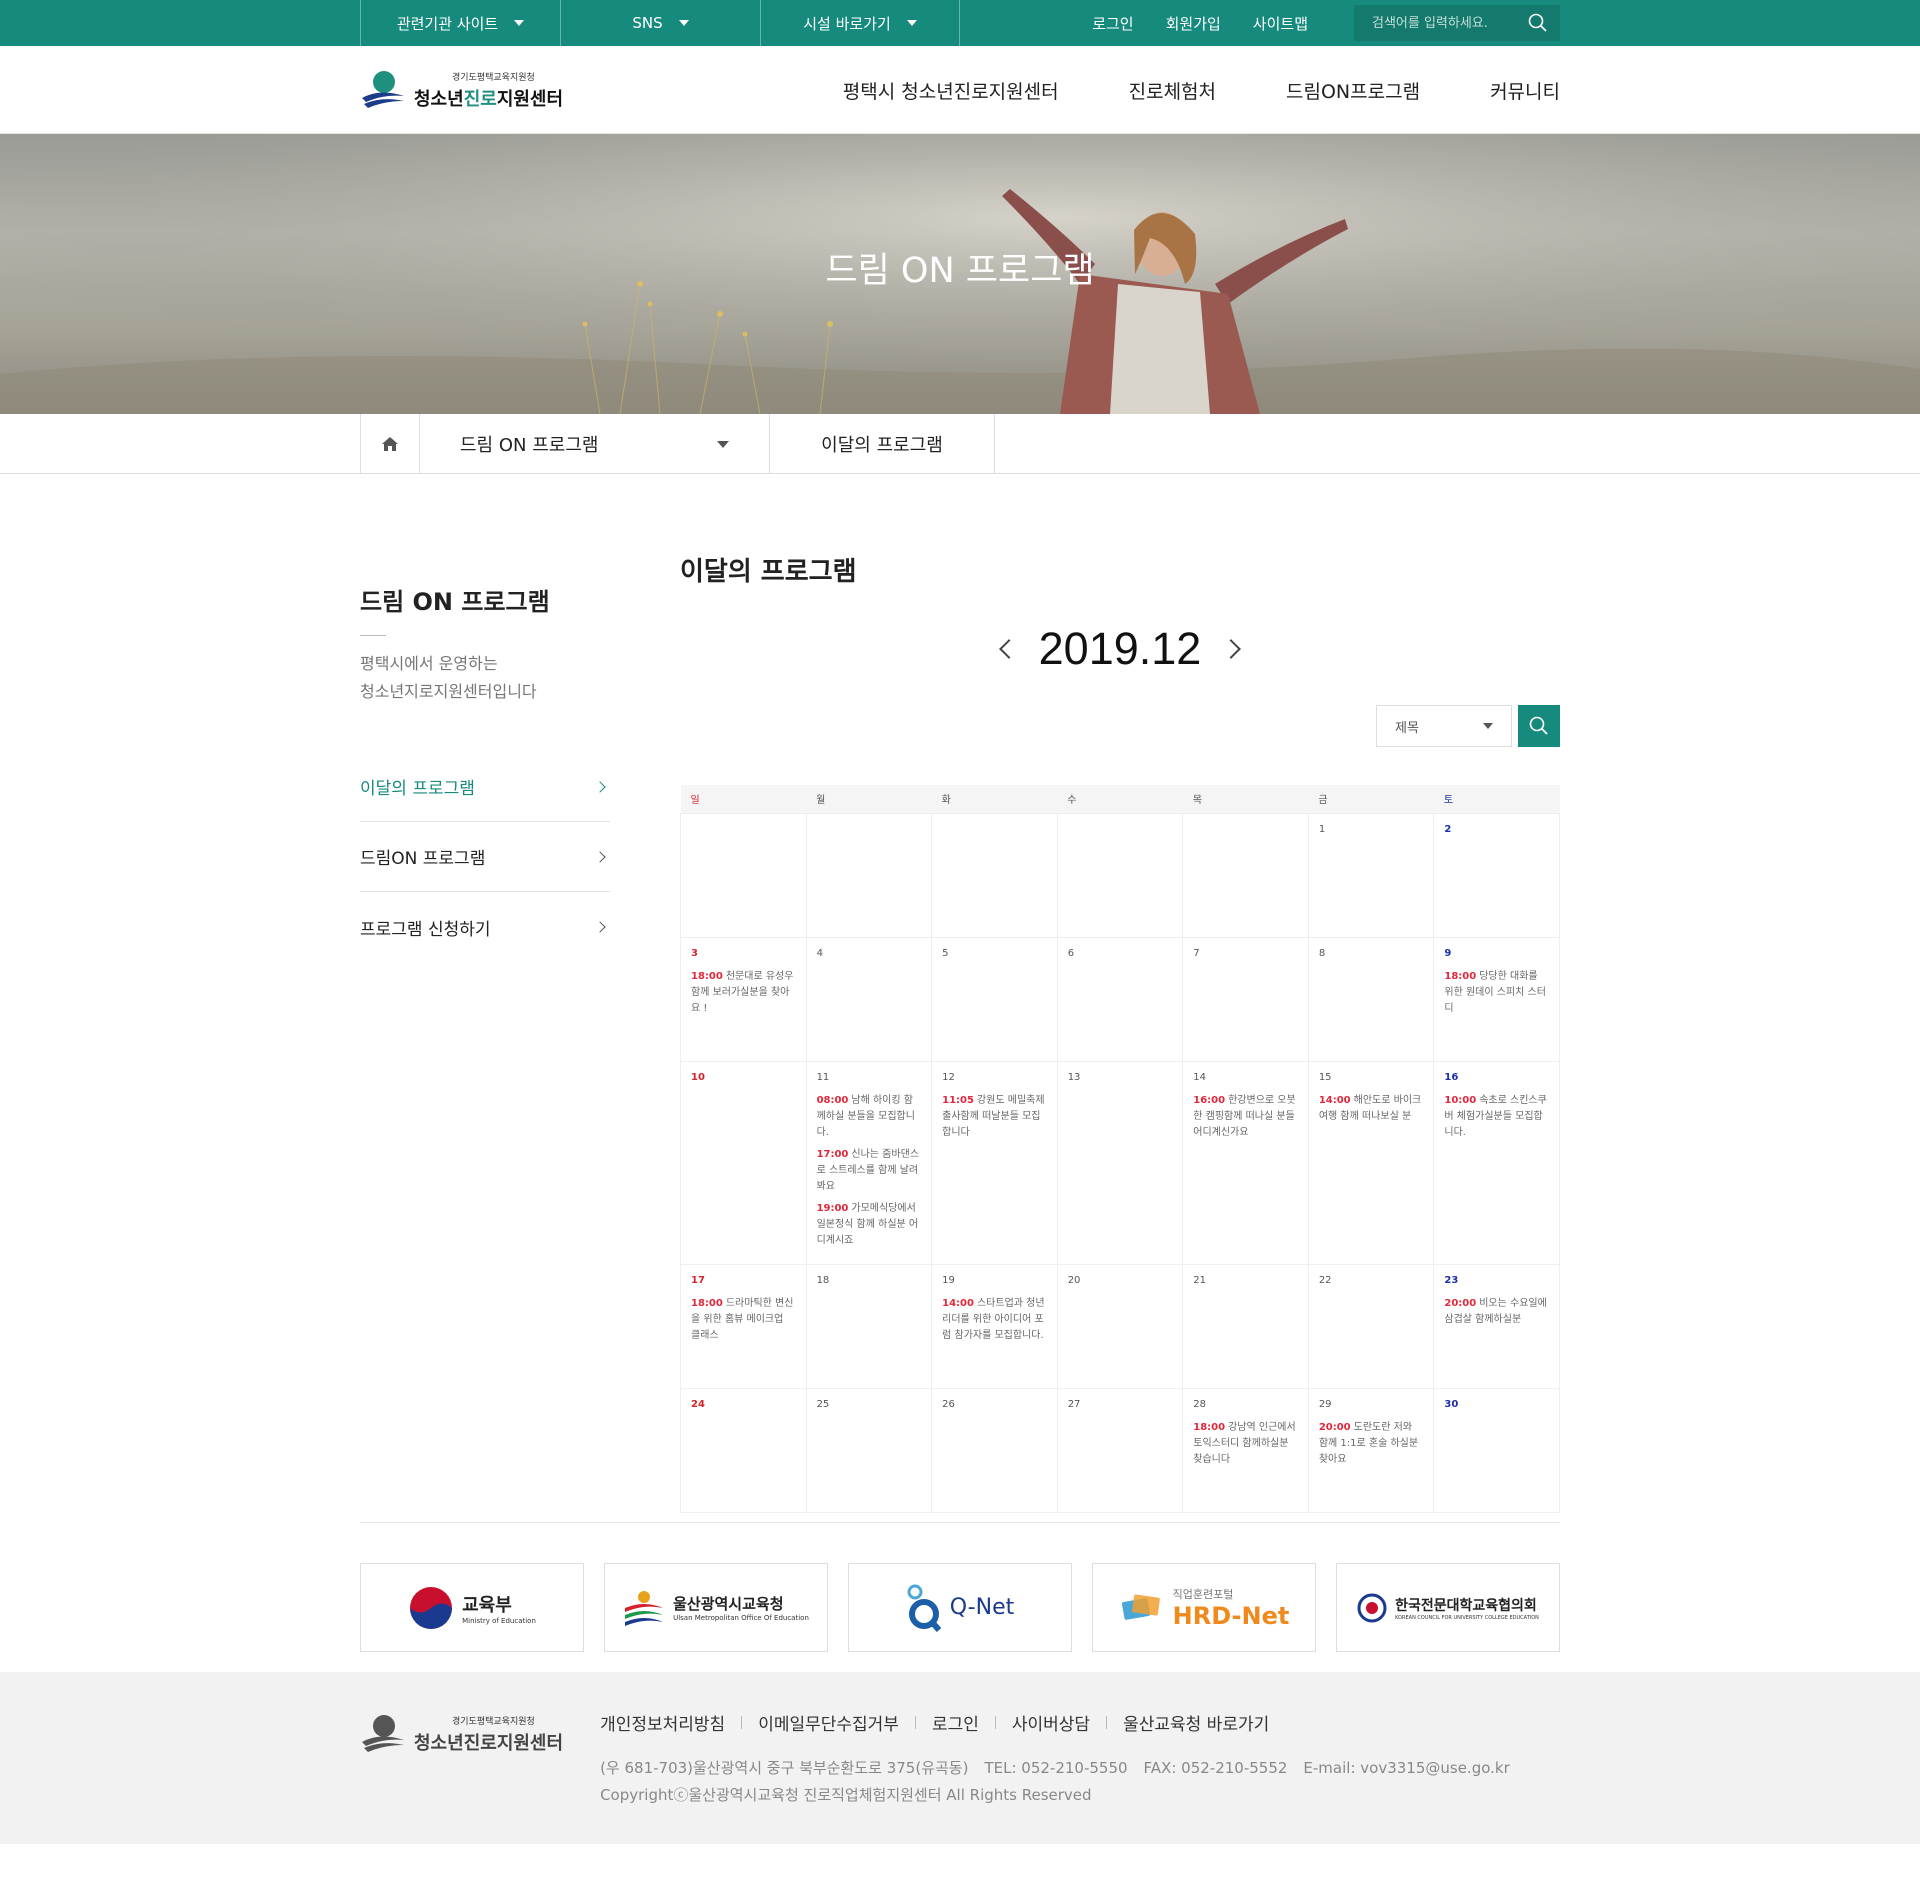 The width and height of the screenshot is (1920, 1899). What do you see at coordinates (832, 1100) in the screenshot?
I see `event-time: 08:00` at bounding box center [832, 1100].